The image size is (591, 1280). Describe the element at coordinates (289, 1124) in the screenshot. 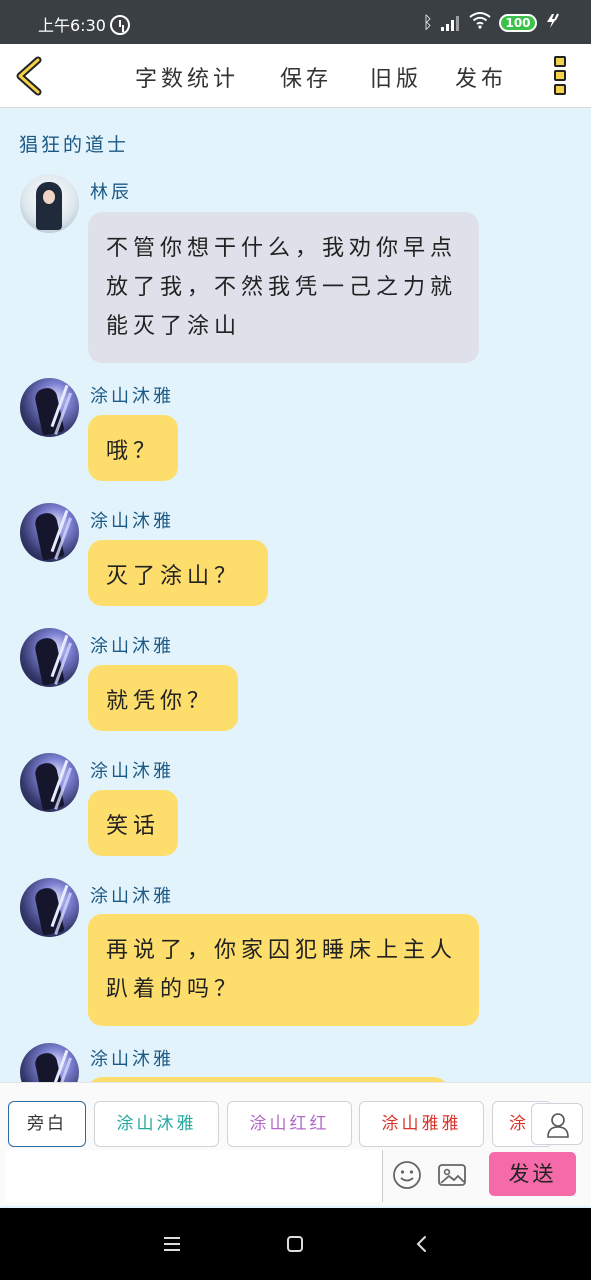

I see `role-tushan-honghong: 涂山红红` at that location.